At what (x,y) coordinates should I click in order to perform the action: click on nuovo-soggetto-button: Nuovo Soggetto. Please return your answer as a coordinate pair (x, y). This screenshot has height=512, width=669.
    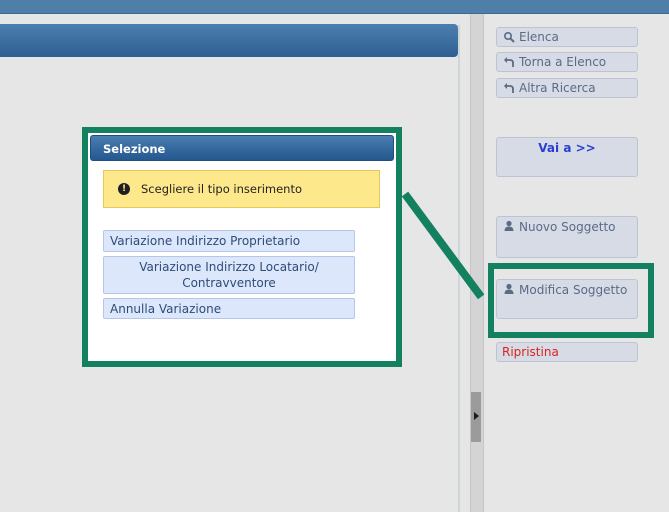
    Looking at the image, I should click on (567, 237).